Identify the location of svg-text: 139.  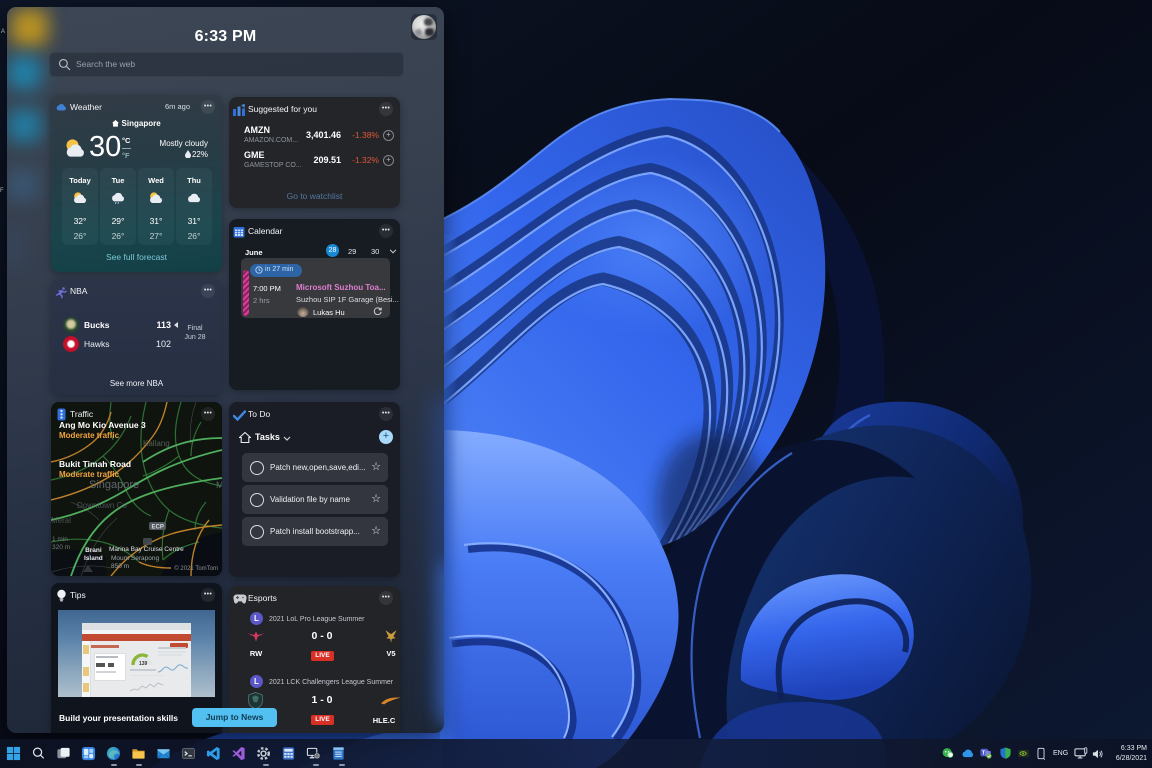
(143, 664).